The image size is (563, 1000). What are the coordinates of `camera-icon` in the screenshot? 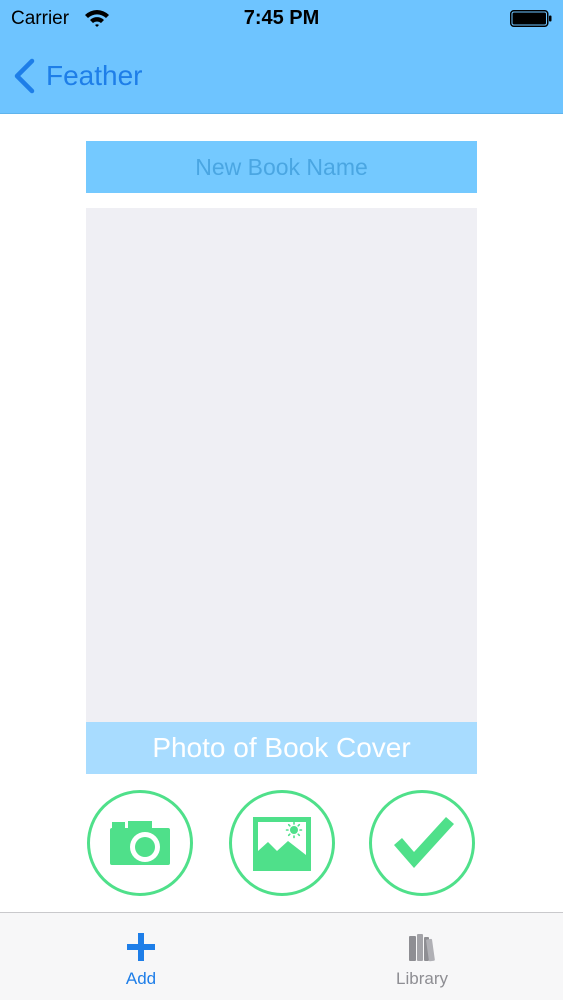 It's located at (140, 843).